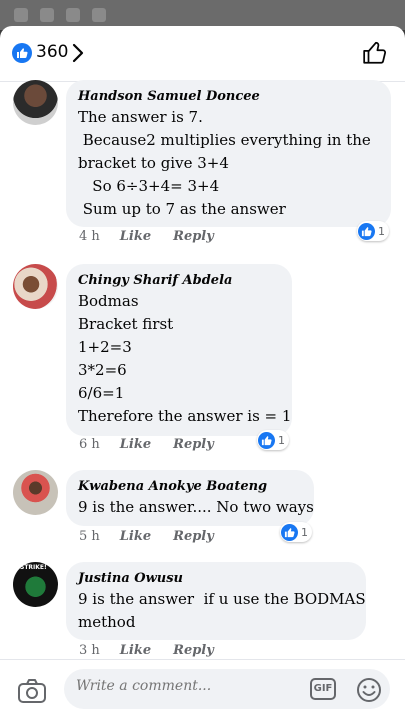  I want to click on comment-author: Chingy Sharif Abdela, so click(179, 281).